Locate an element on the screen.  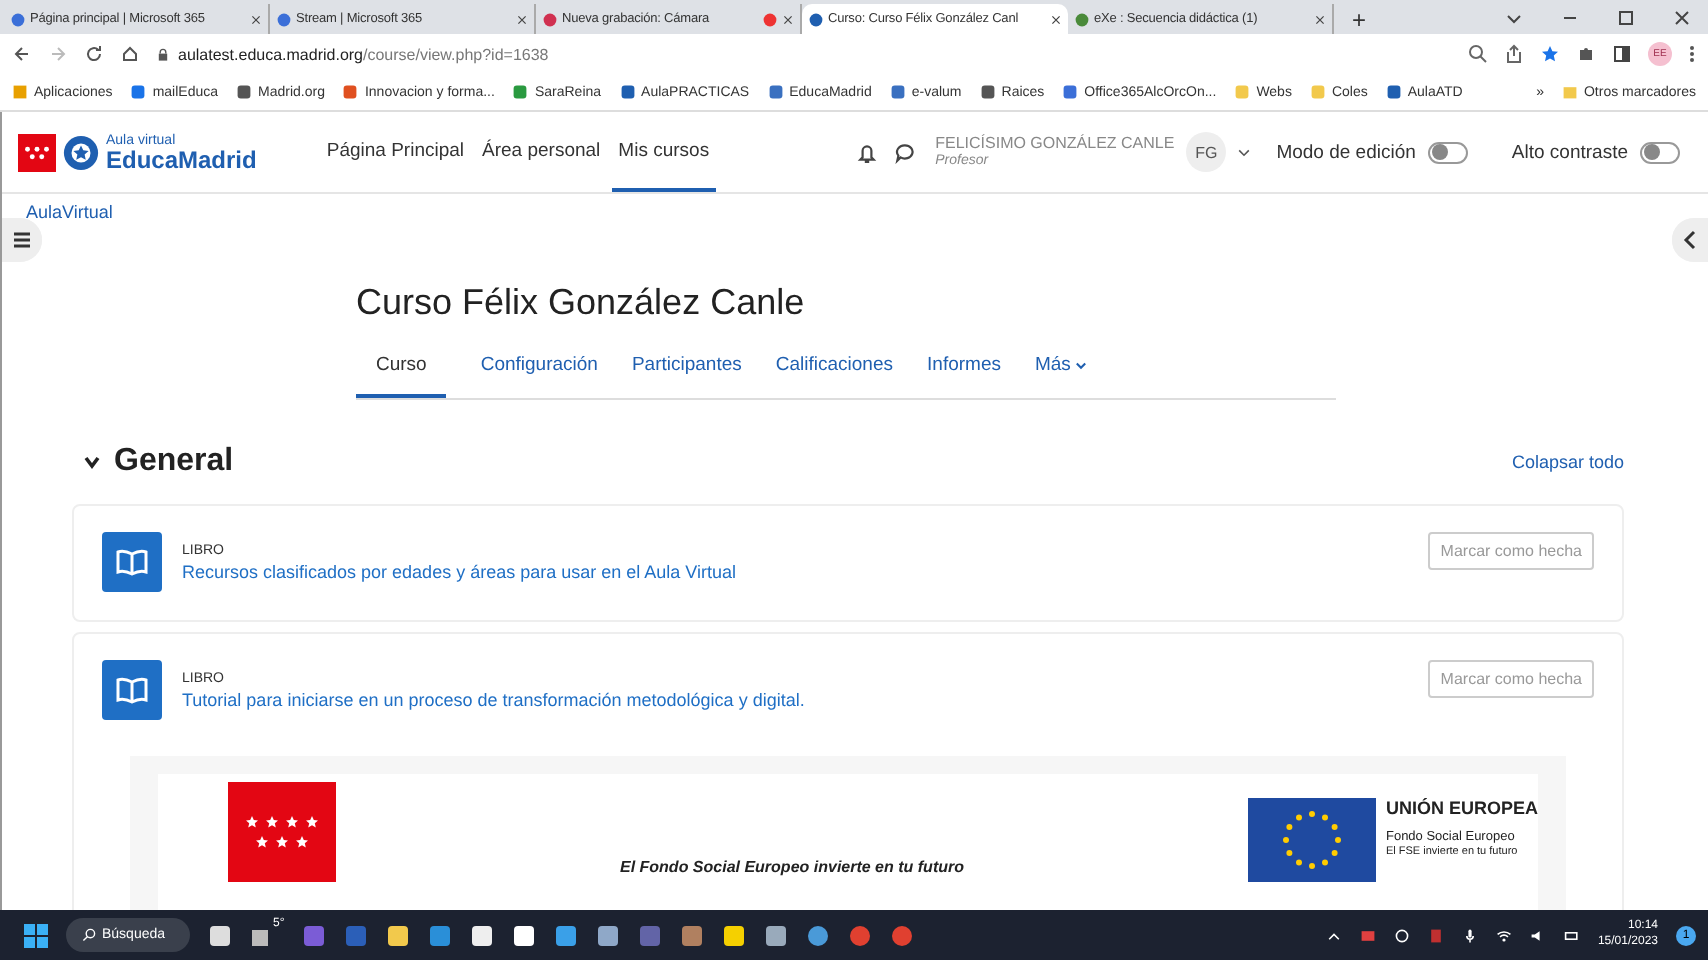
microphone-icon is located at coordinates (1469, 935).